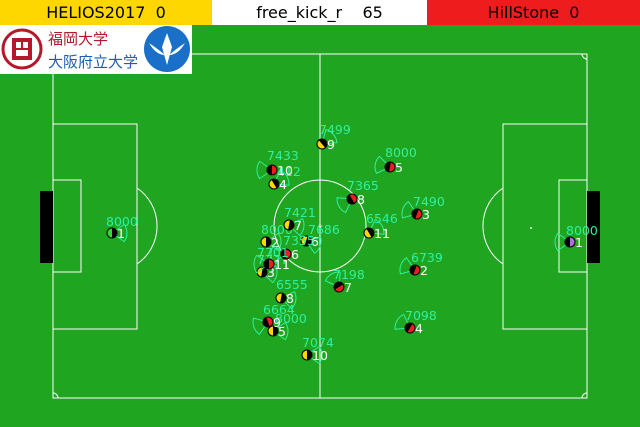 Image resolution: width=640 pixels, height=427 pixels. What do you see at coordinates (335, 129) in the screenshot?
I see `player-stamina: 7499` at bounding box center [335, 129].